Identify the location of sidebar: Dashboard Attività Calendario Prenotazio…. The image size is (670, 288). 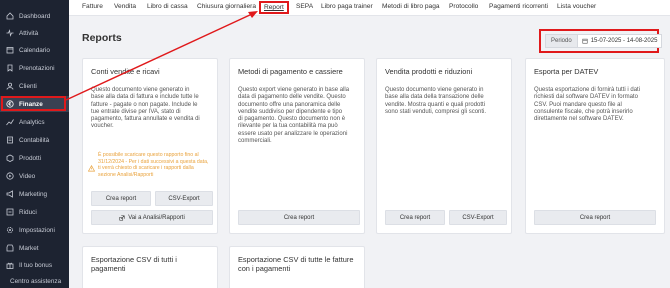
(34, 144).